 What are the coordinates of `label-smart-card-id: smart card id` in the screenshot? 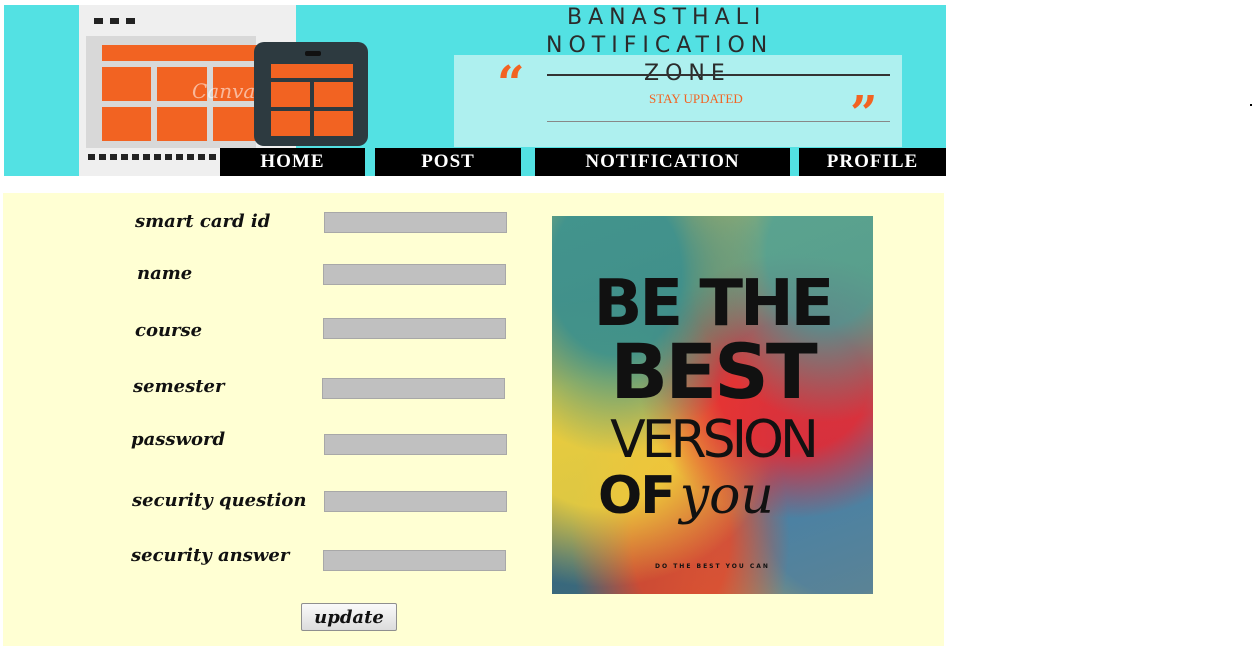 It's located at (203, 221).